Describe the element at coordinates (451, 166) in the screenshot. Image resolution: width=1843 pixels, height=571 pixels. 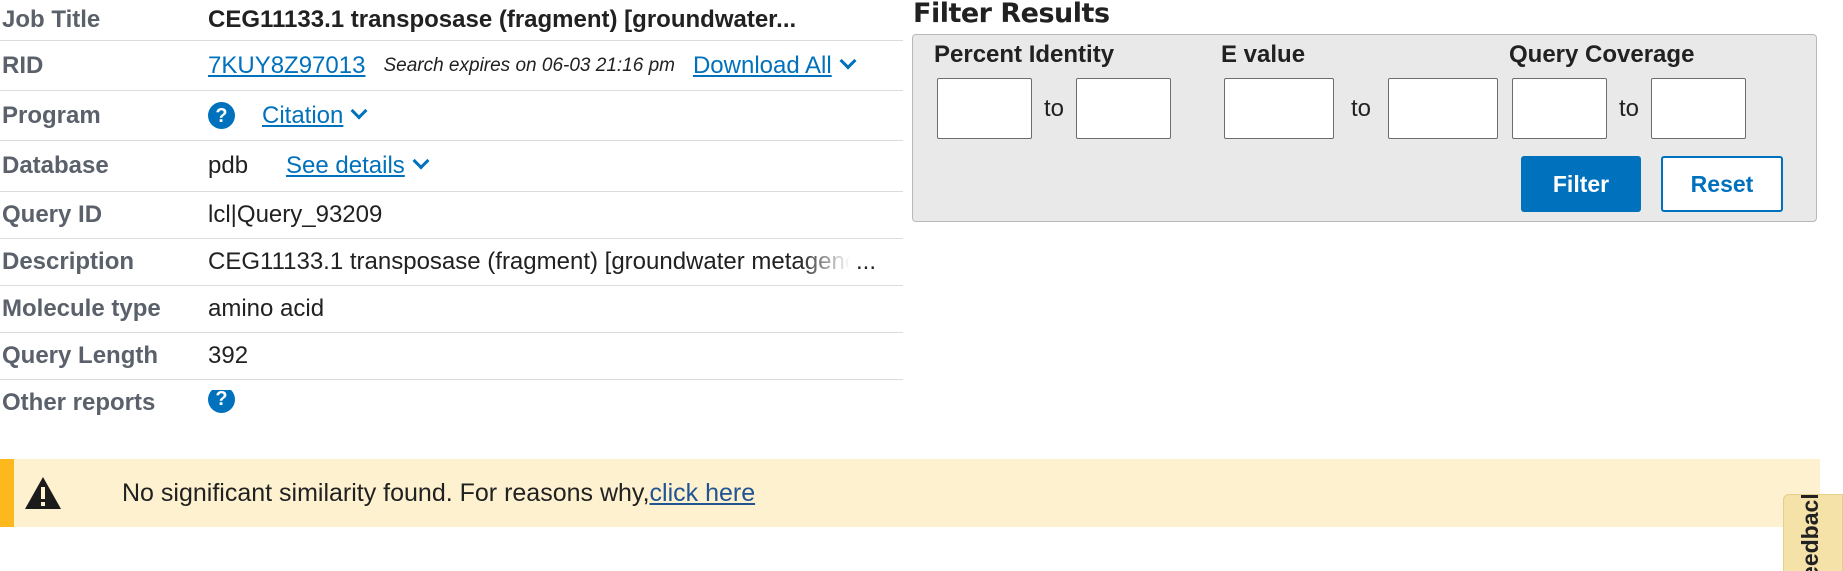
I see `database-row: Database pdb See details` at that location.